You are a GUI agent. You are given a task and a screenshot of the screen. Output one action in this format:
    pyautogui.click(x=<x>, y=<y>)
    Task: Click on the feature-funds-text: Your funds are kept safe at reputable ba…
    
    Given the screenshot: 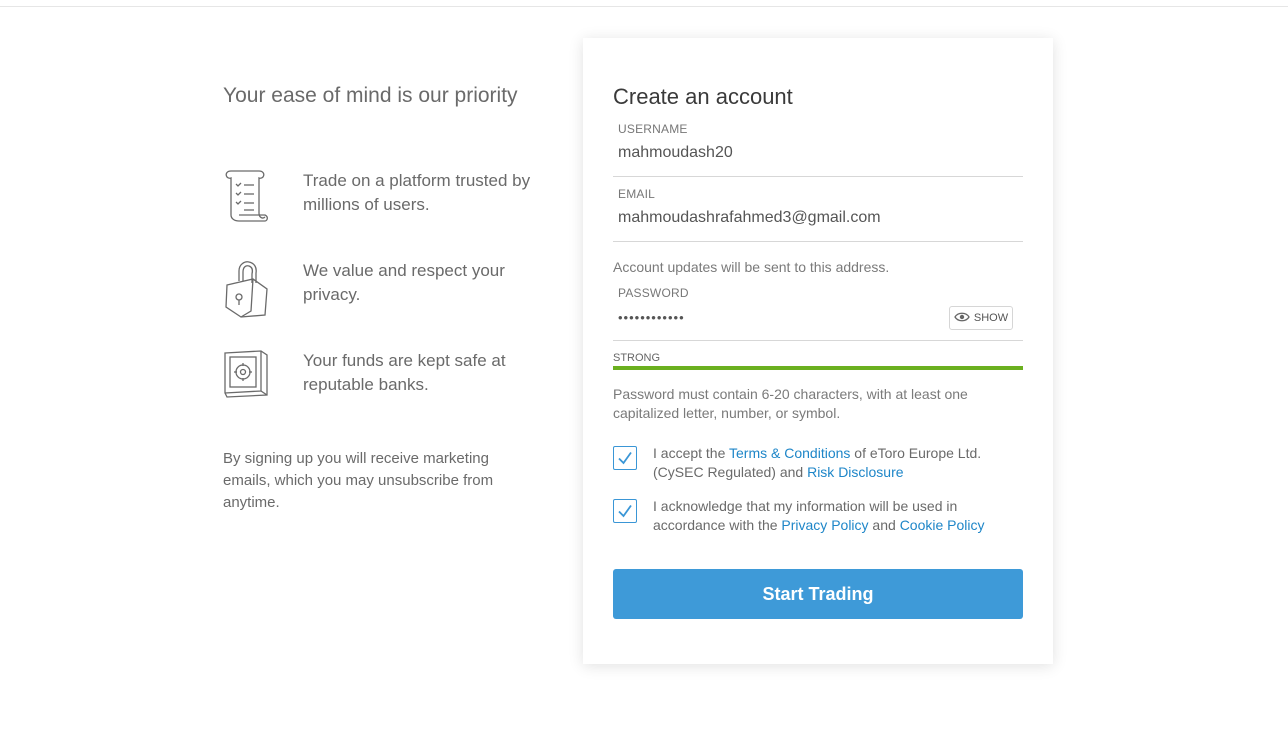 What is the action you would take?
    pyautogui.click(x=404, y=372)
    